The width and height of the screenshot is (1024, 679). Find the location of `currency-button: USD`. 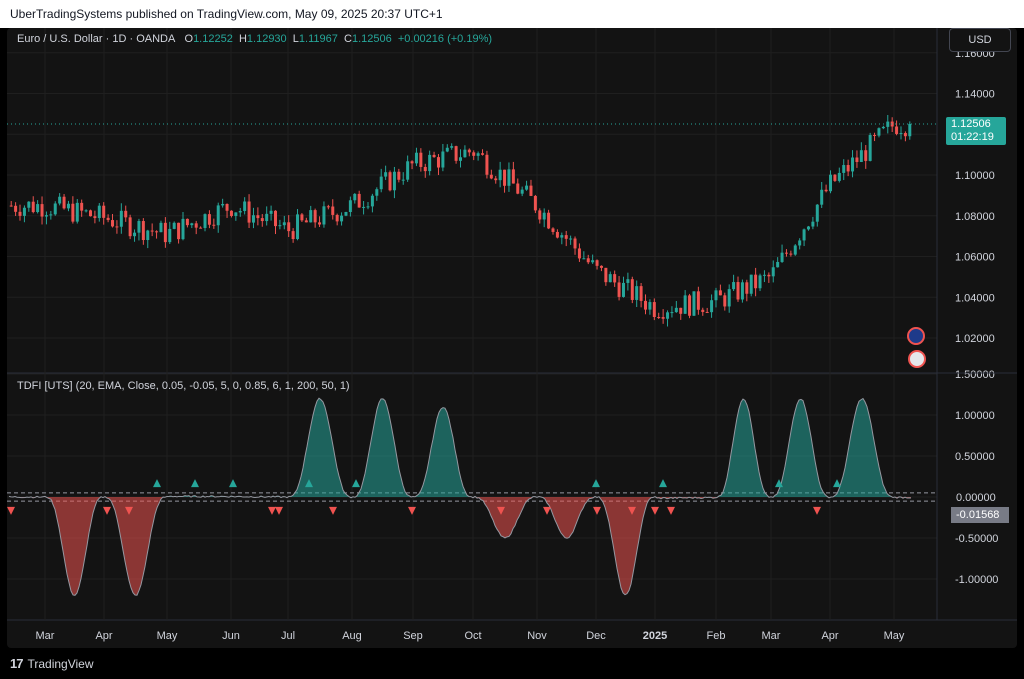

currency-button: USD is located at coordinates (980, 40).